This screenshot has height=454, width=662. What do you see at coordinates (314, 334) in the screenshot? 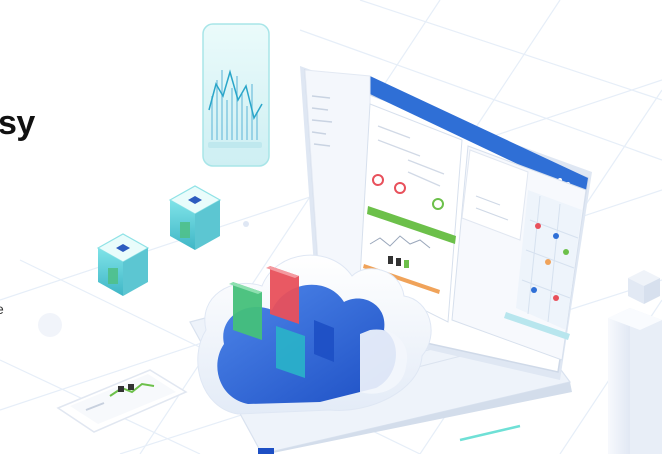
I see `cloud-icon` at bounding box center [314, 334].